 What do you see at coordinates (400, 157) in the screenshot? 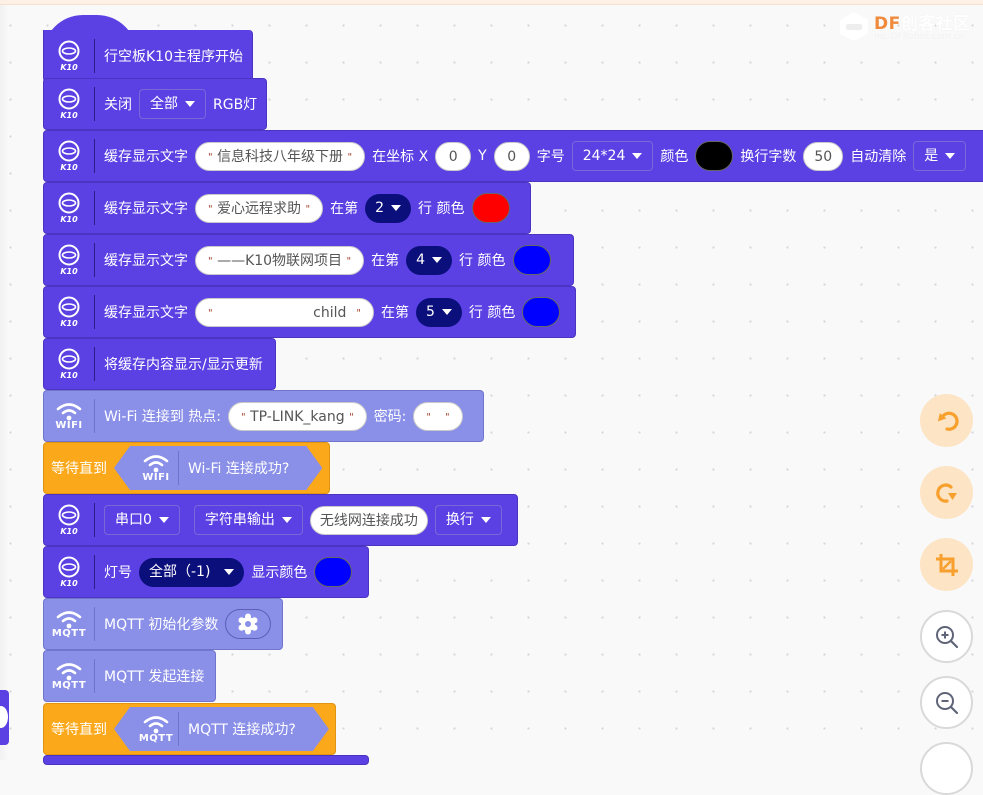
I see `block-label: 在坐标 X` at bounding box center [400, 157].